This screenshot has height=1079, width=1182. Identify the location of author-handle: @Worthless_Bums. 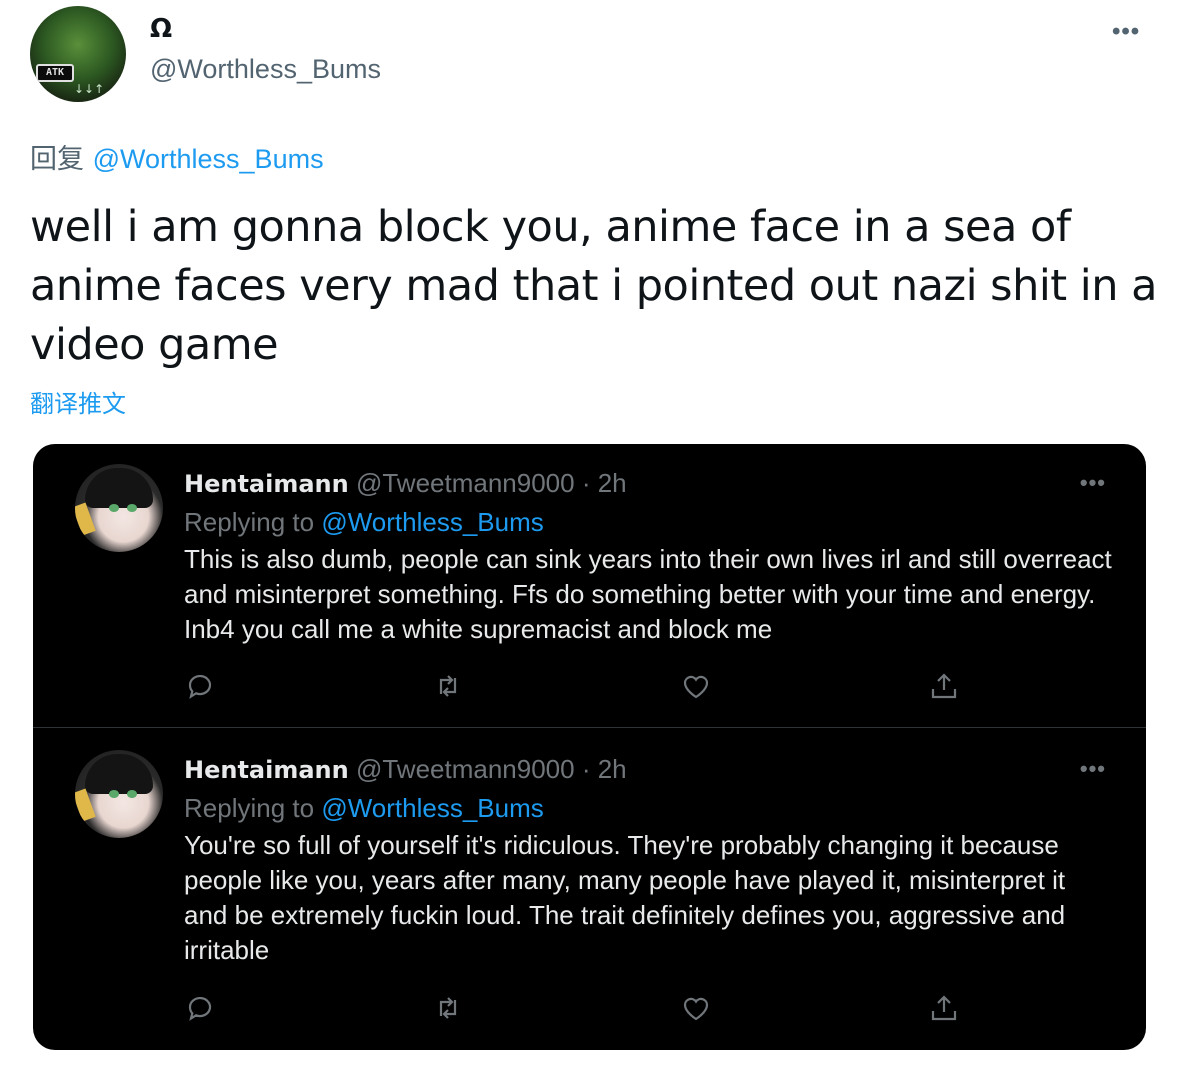
(265, 69).